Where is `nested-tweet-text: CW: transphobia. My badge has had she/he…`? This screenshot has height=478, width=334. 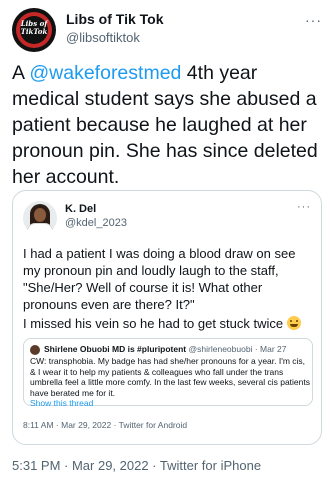 nested-tweet-text: CW: transphobia. My badge has had she/he… is located at coordinates (170, 382).